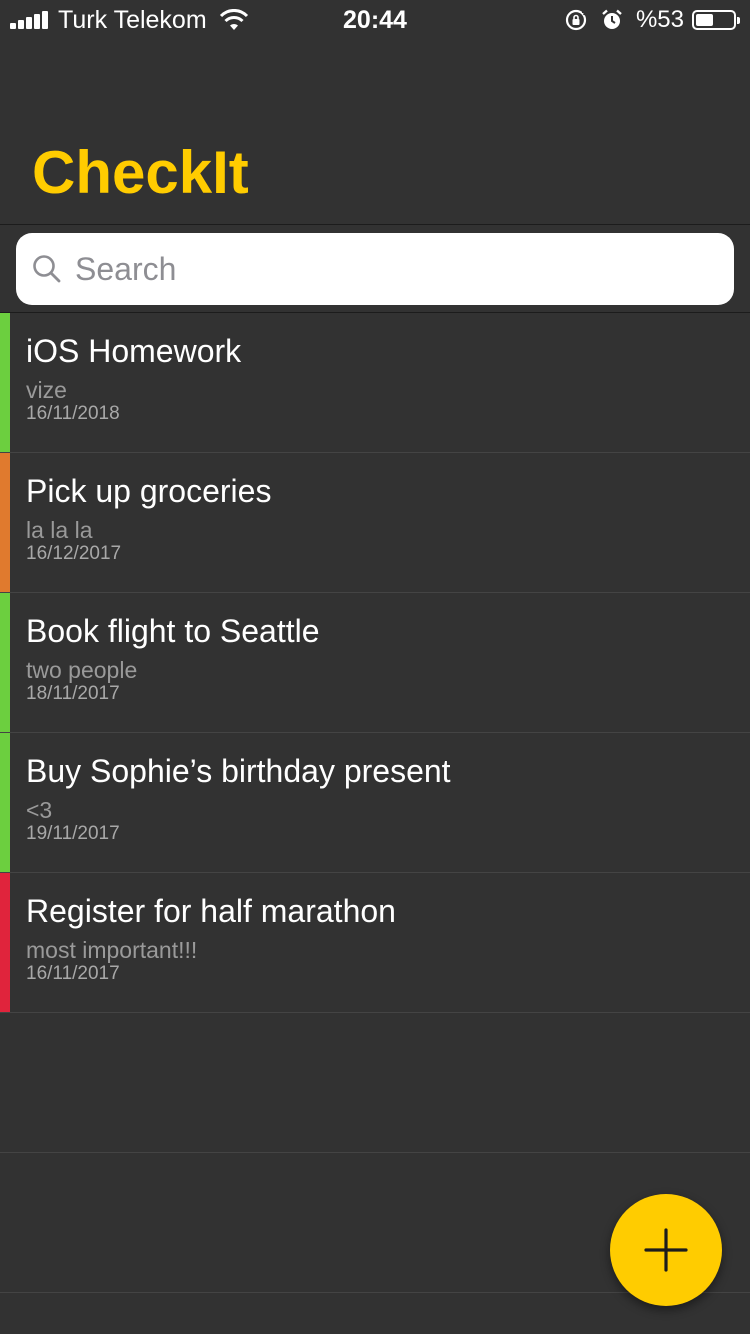 This screenshot has height=1334, width=750. I want to click on todo-title: Register for half marathon, so click(211, 911).